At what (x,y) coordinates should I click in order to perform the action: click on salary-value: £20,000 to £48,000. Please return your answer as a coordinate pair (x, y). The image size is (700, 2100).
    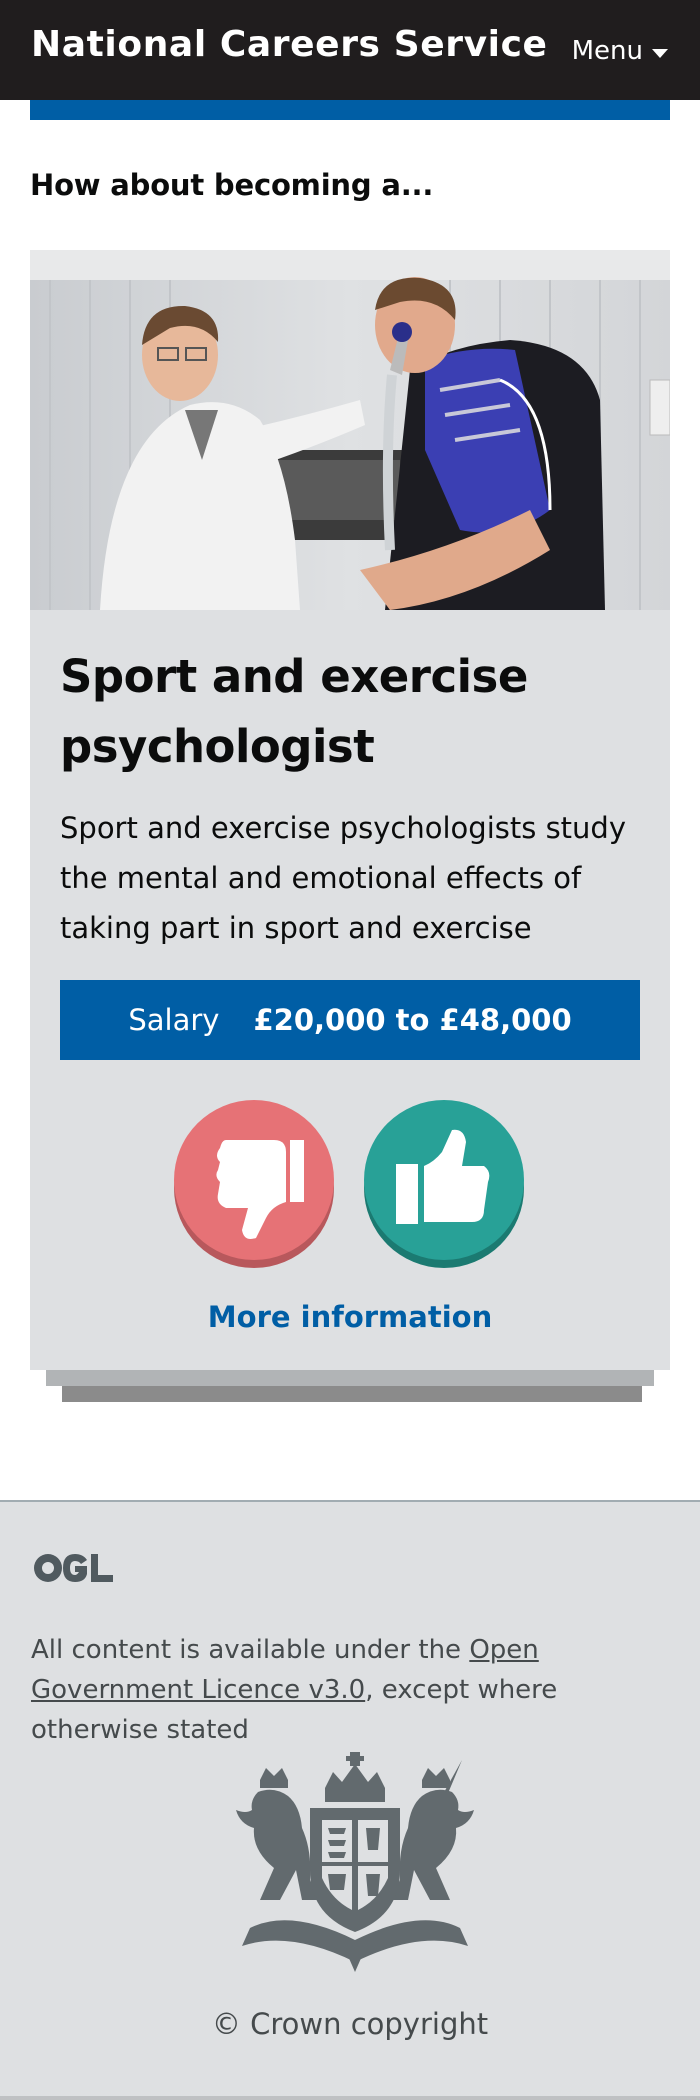
    Looking at the image, I should click on (412, 1020).